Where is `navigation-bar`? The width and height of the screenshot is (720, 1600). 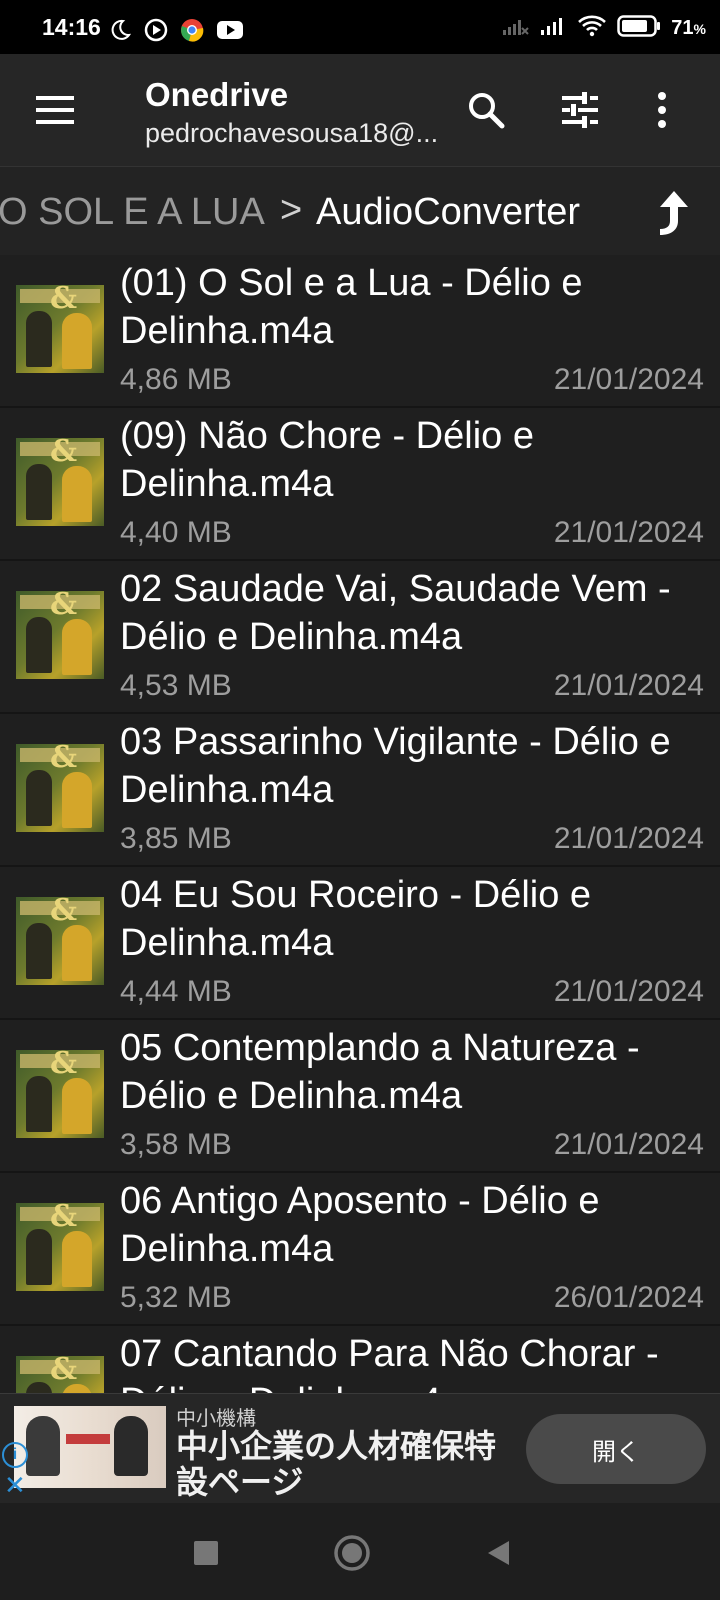 navigation-bar is located at coordinates (360, 1551).